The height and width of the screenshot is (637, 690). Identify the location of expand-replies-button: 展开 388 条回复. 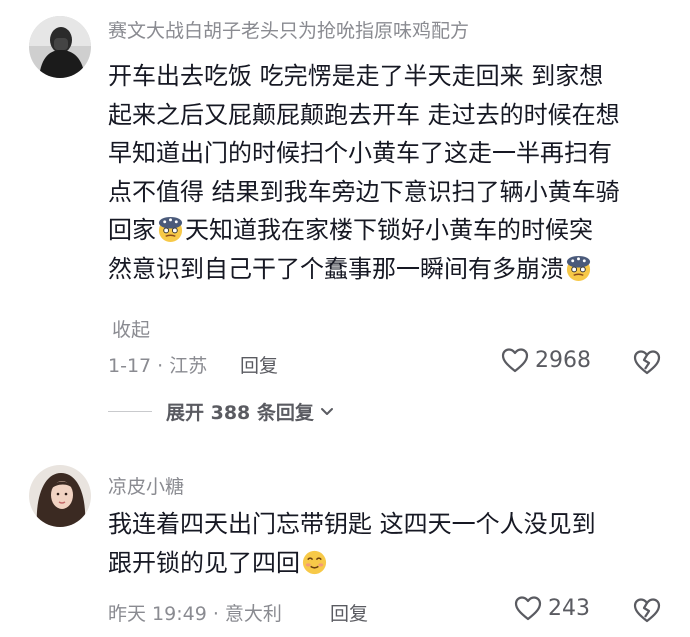
(221, 411).